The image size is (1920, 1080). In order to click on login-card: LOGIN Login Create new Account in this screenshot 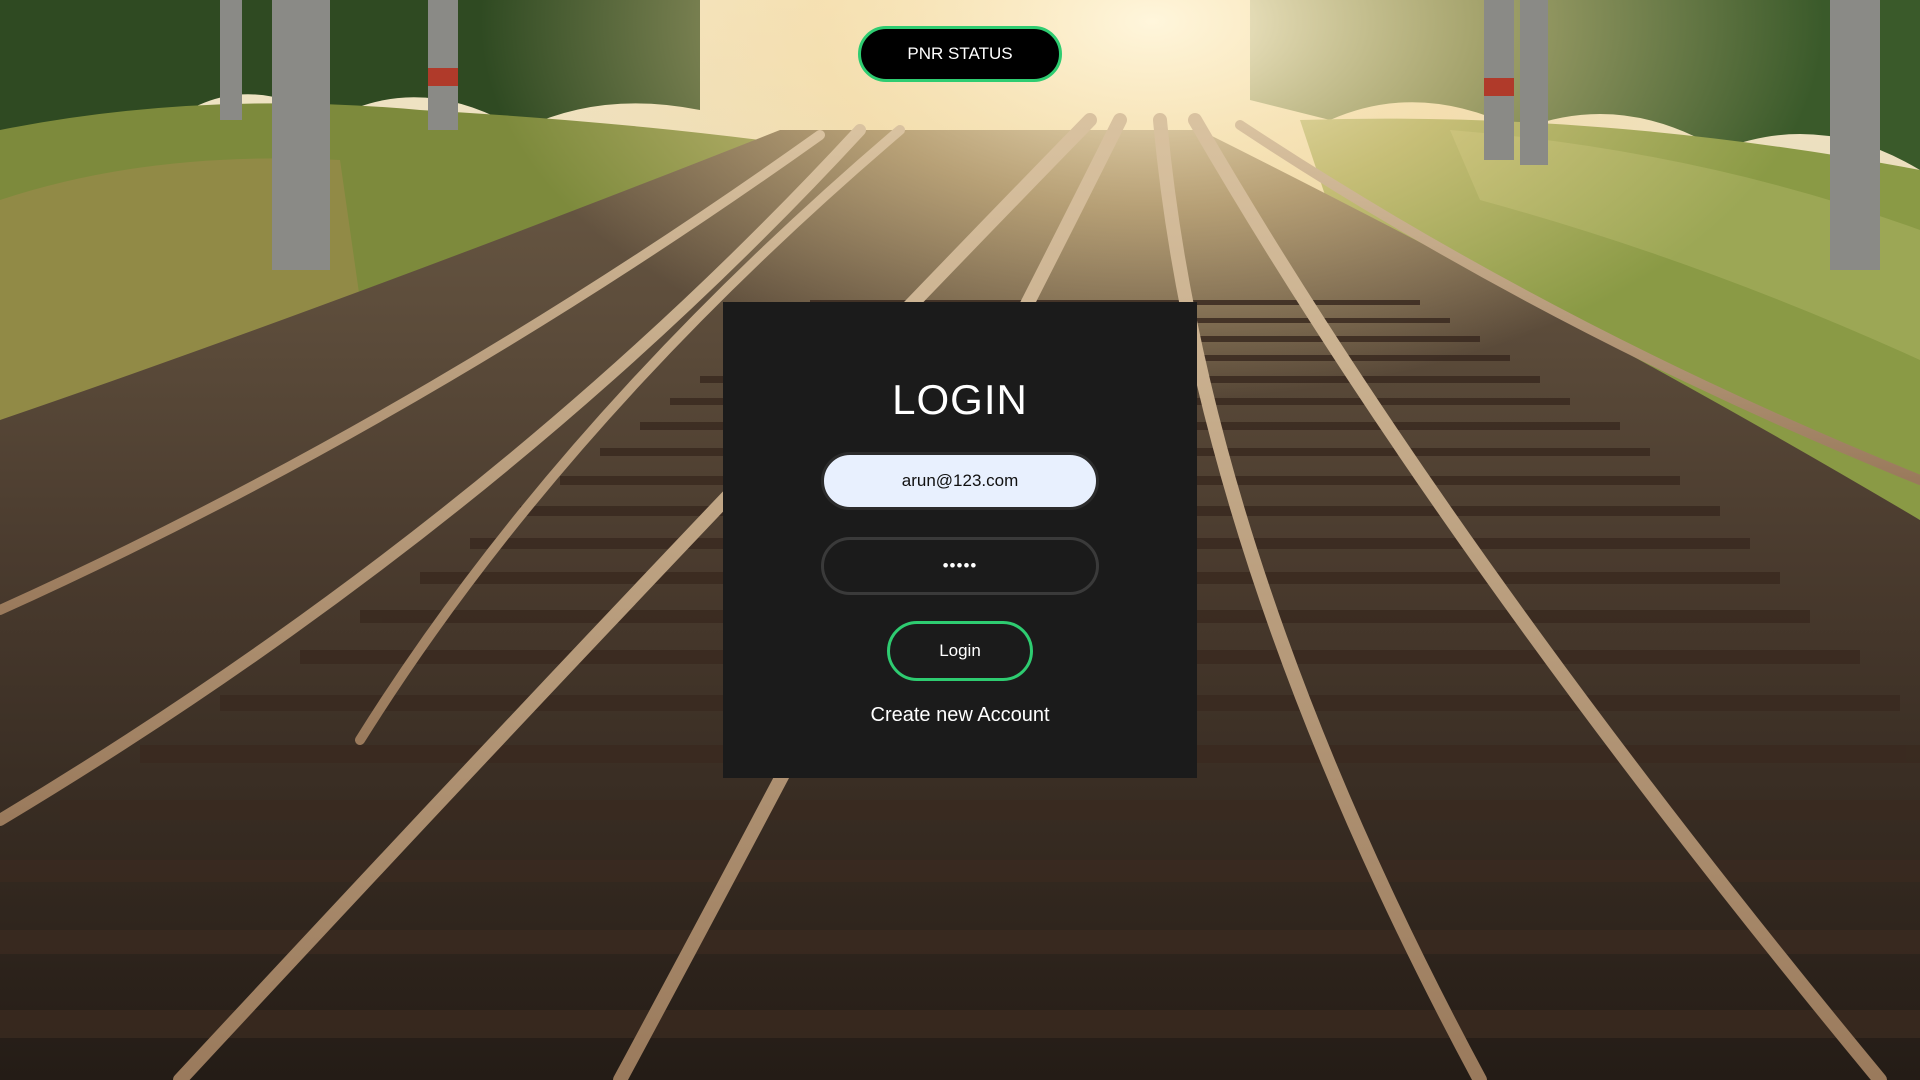, I will do `click(960, 540)`.